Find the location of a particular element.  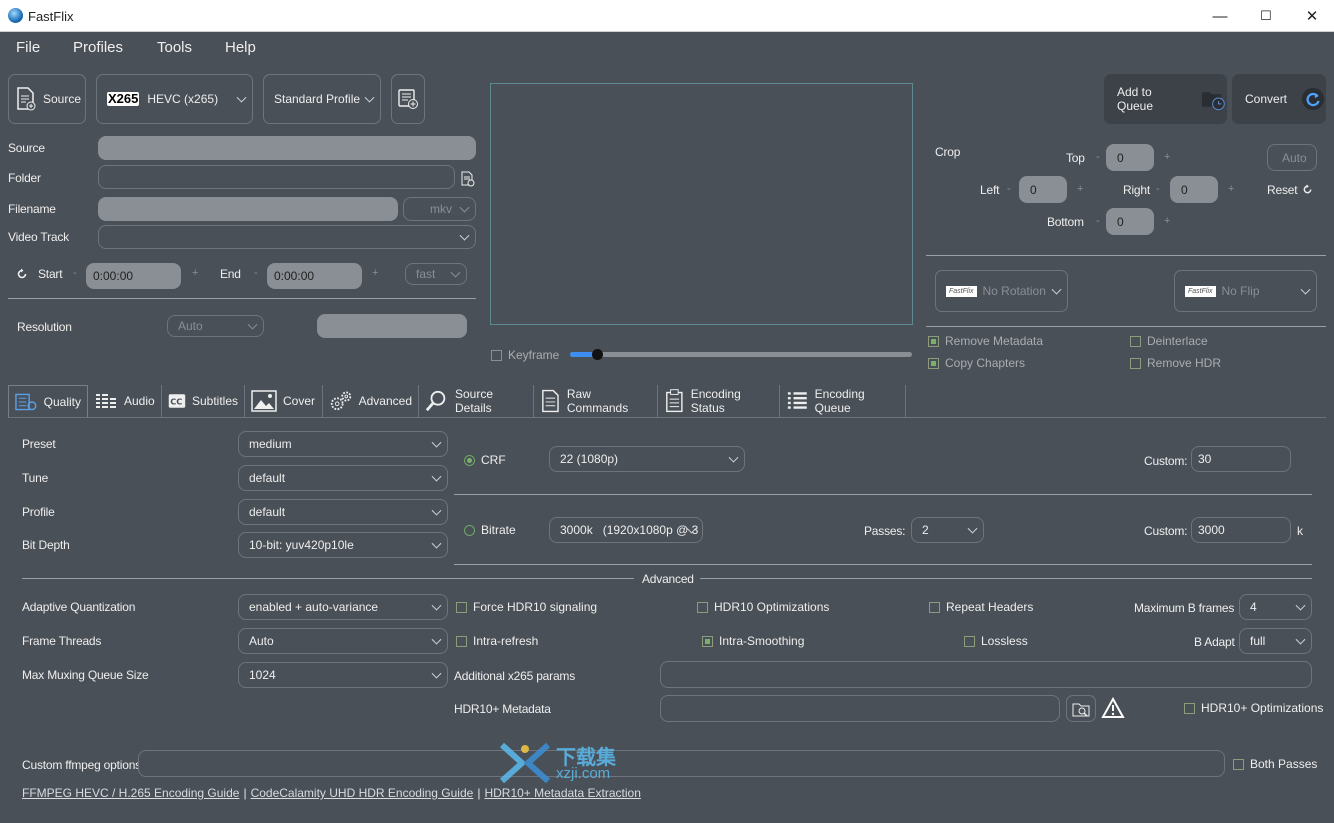

crop-top-input: 0 is located at coordinates (1130, 157).